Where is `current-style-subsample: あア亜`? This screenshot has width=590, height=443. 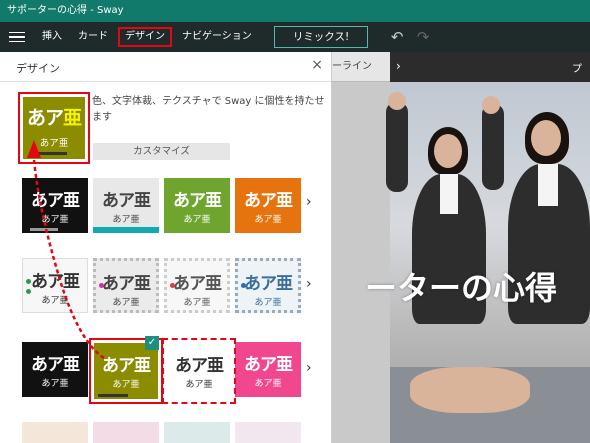
current-style-subsample: あア亜 is located at coordinates (54, 143).